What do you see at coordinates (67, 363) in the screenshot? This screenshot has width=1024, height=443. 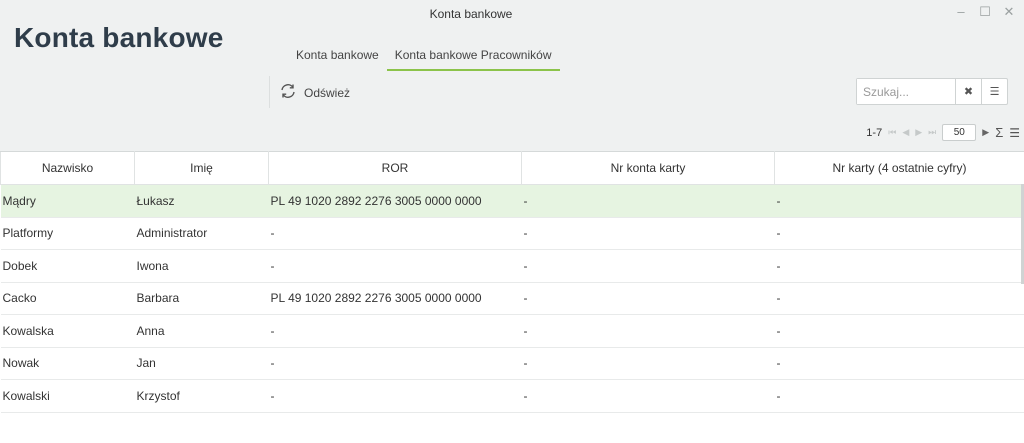 I see `cell-nazwisko: Nowak` at bounding box center [67, 363].